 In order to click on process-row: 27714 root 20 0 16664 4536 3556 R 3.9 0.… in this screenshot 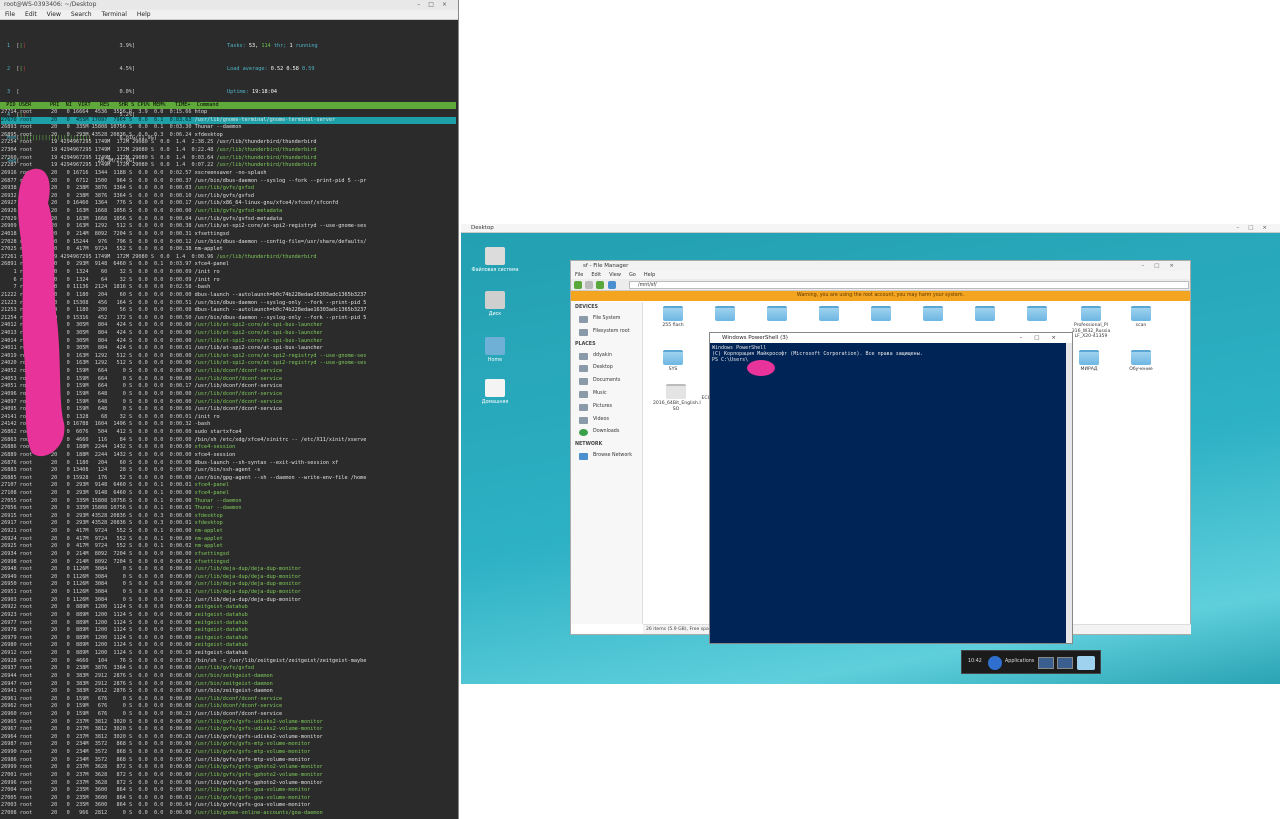, I will do `click(228, 113)`.